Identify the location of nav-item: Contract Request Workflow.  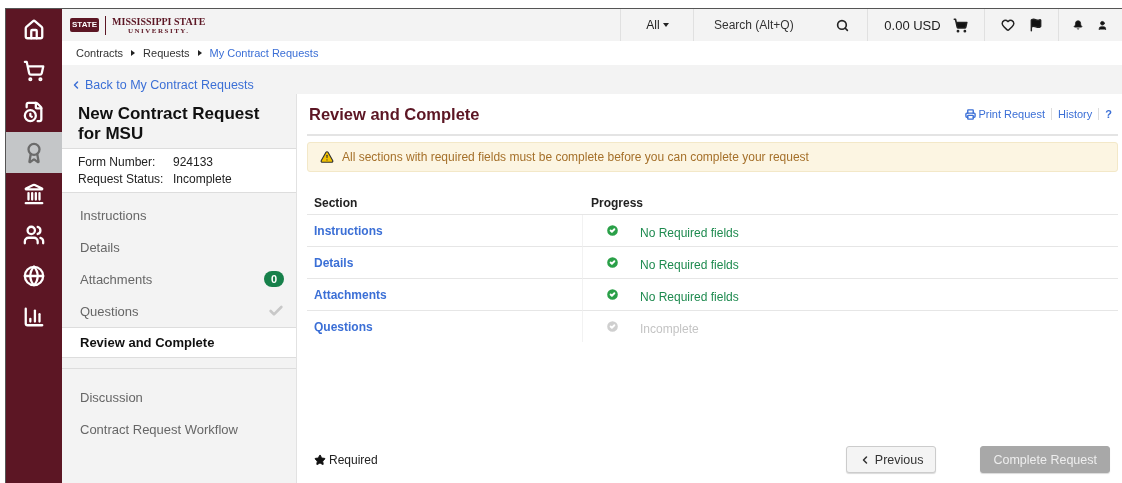
(179, 429).